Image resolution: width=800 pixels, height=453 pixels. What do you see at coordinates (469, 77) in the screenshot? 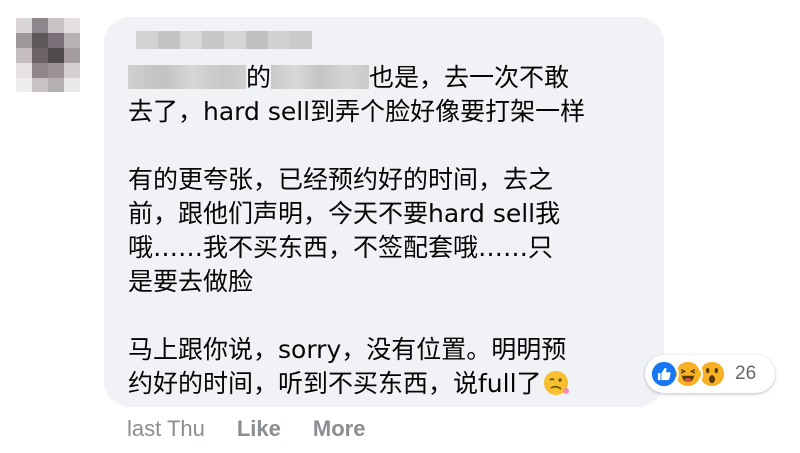
I see `comment-text-fragment: 也是，去一次不敢` at bounding box center [469, 77].